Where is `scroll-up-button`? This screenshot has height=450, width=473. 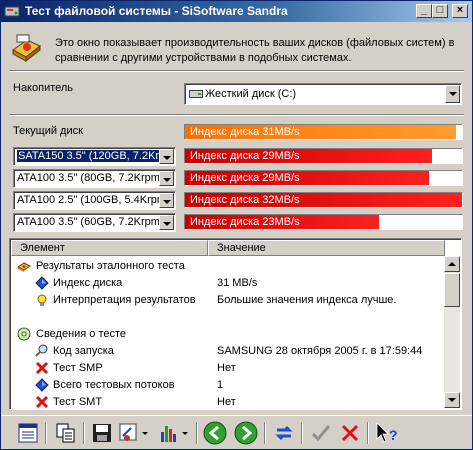
scroll-up-button is located at coordinates (452, 264).